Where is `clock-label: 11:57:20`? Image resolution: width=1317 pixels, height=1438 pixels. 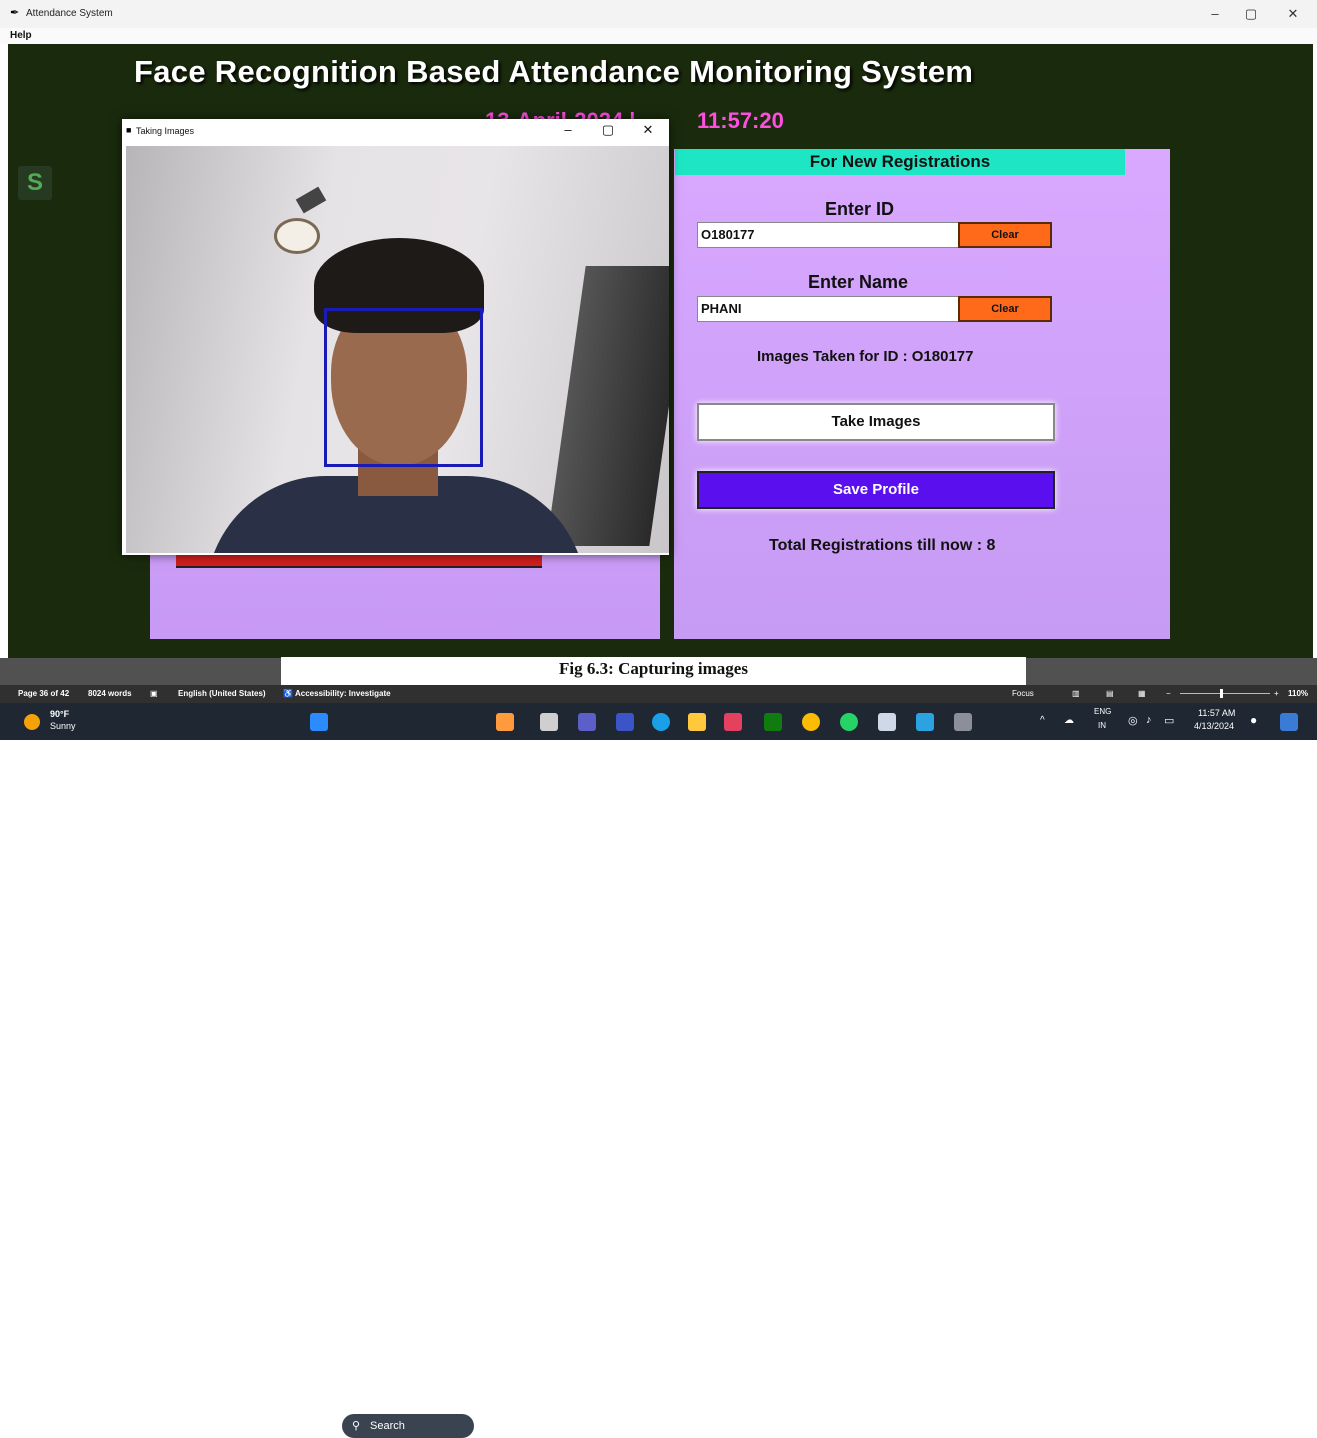 clock-label: 11:57:20 is located at coordinates (740, 120).